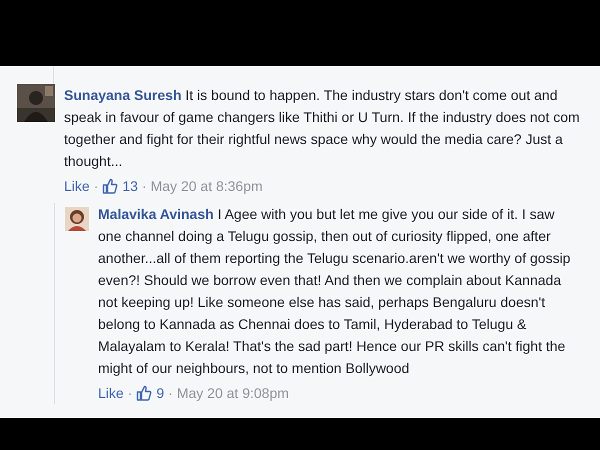 The width and height of the screenshot is (600, 450). Describe the element at coordinates (123, 95) in the screenshot. I see `author-link: Sunayana Suresh` at that location.